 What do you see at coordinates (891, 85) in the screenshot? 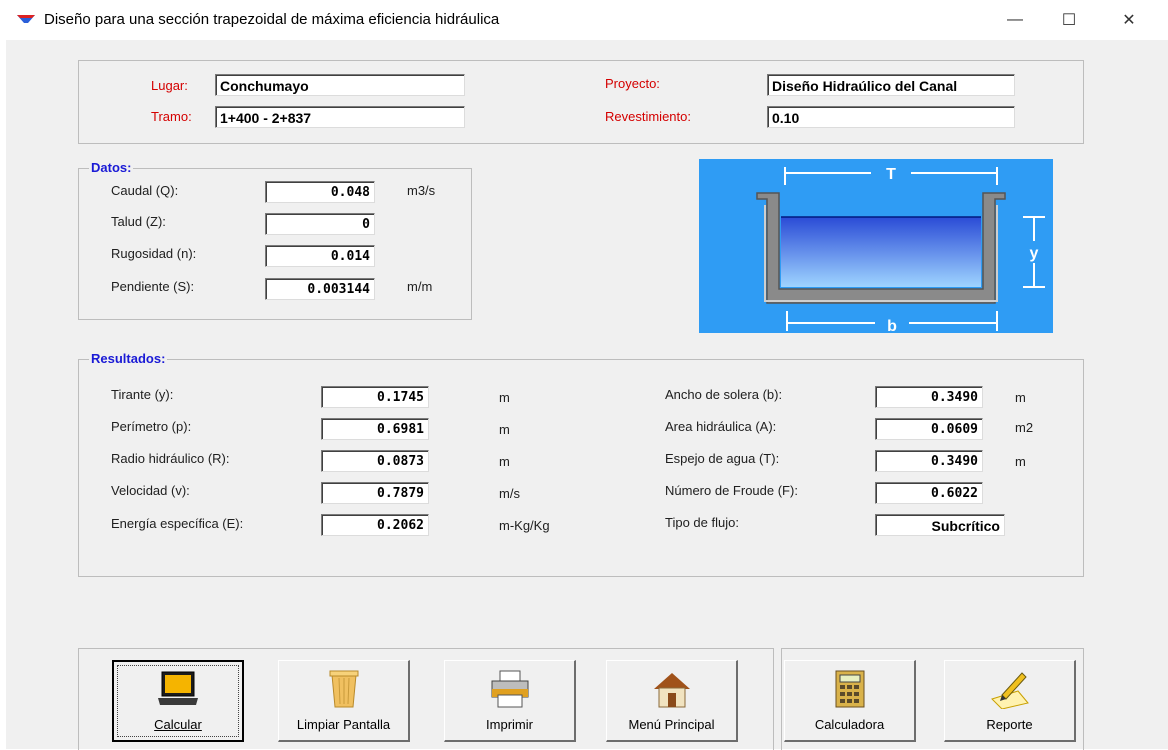
I see `proyecto-field: Diseño Hidraúlico del Canal` at bounding box center [891, 85].